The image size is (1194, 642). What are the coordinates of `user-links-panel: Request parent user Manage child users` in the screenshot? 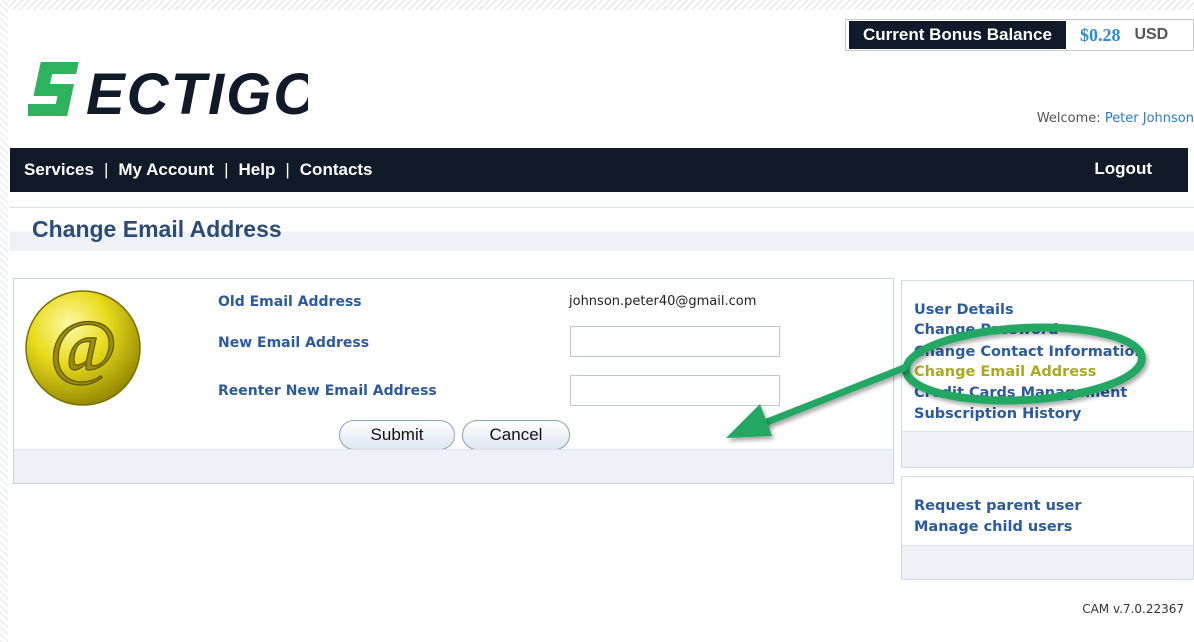 It's located at (1047, 528).